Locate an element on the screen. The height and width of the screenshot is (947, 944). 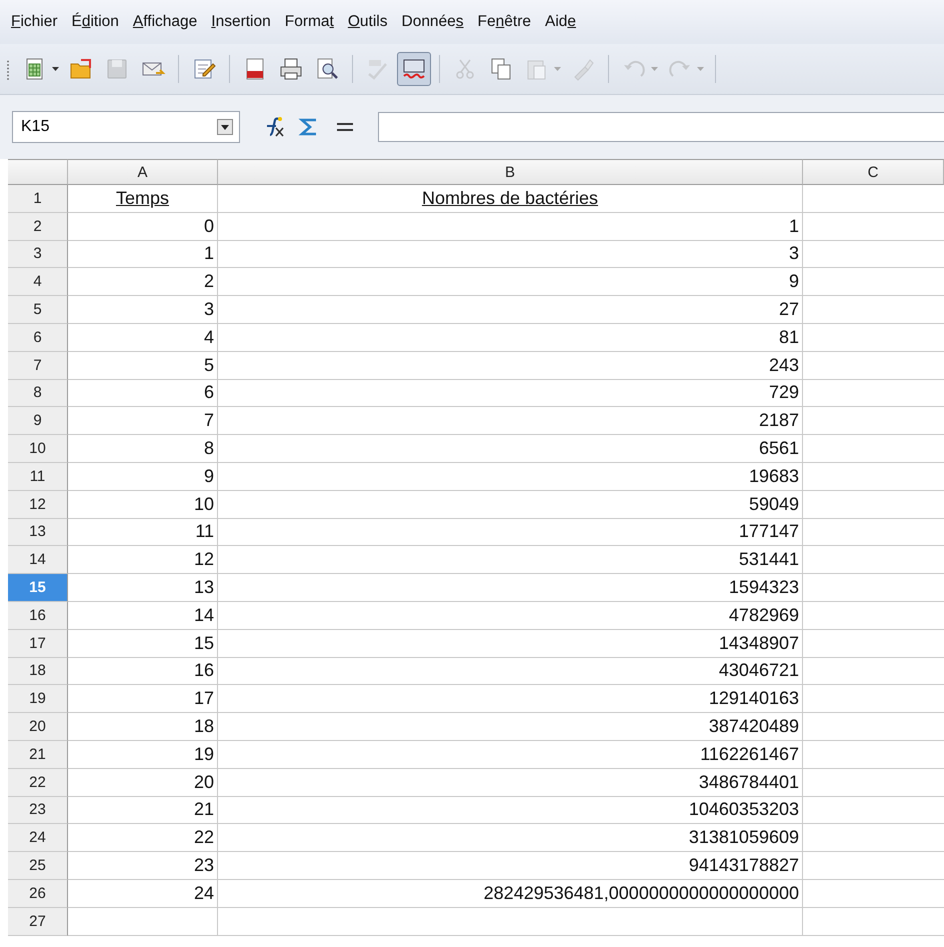
table-cell: 27 is located at coordinates (510, 310).